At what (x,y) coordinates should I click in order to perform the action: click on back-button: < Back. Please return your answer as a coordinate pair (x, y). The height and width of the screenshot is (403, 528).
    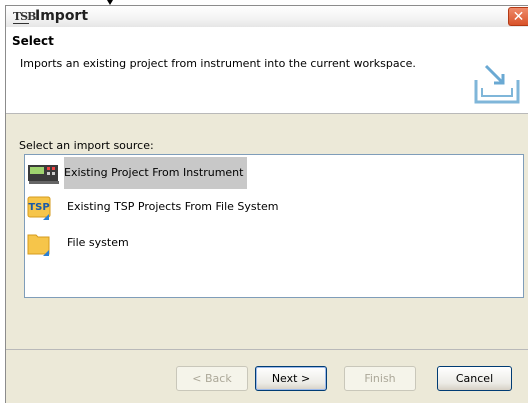
    Looking at the image, I should click on (212, 378).